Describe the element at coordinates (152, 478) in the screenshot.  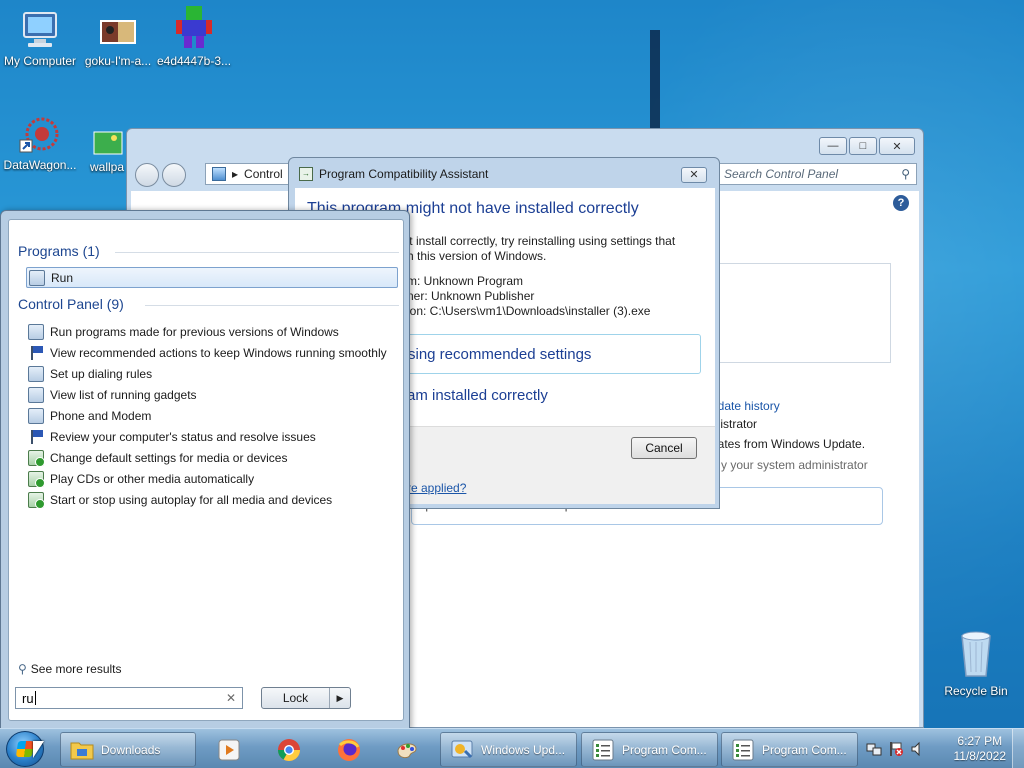
I see `item-label: Play CDs or other media automatically` at that location.